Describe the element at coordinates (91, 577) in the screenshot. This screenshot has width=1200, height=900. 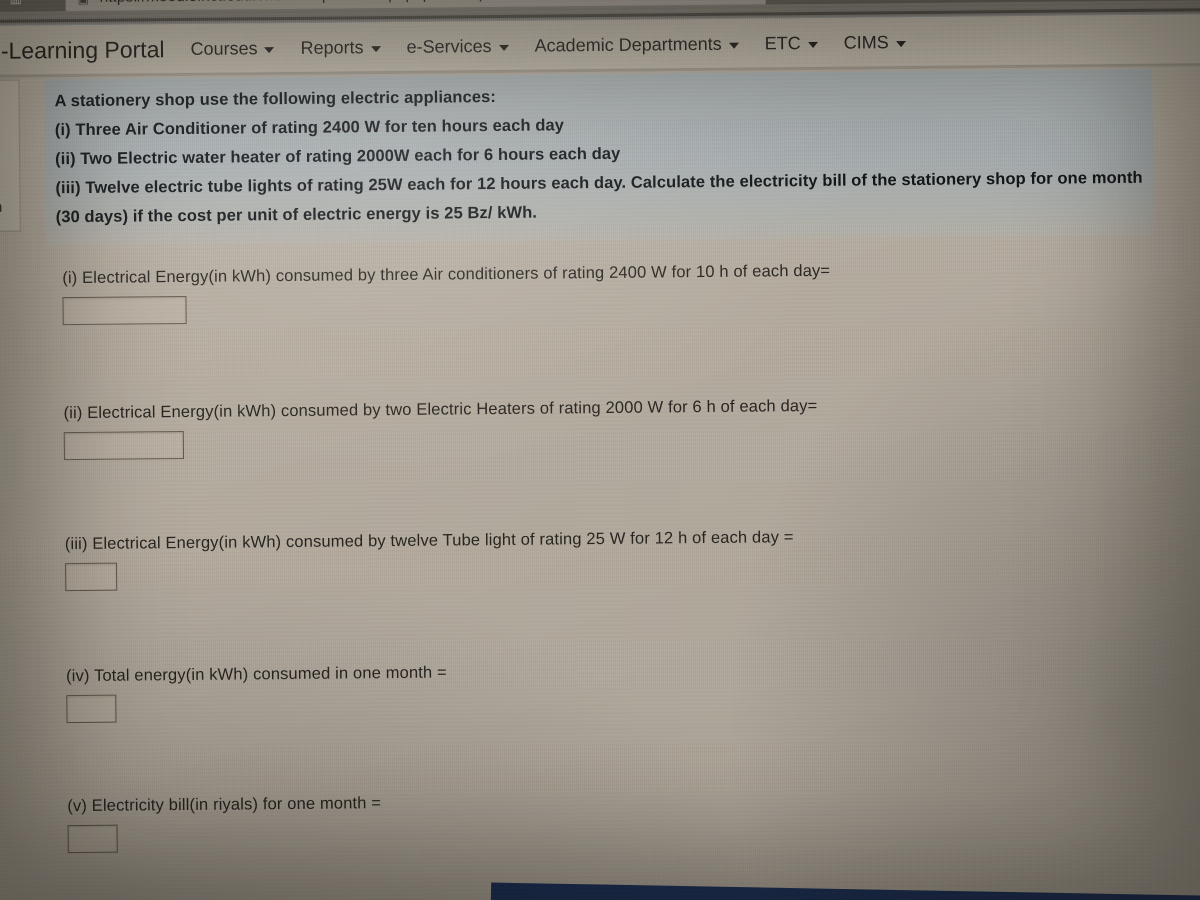
I see `answer-input-iii` at that location.